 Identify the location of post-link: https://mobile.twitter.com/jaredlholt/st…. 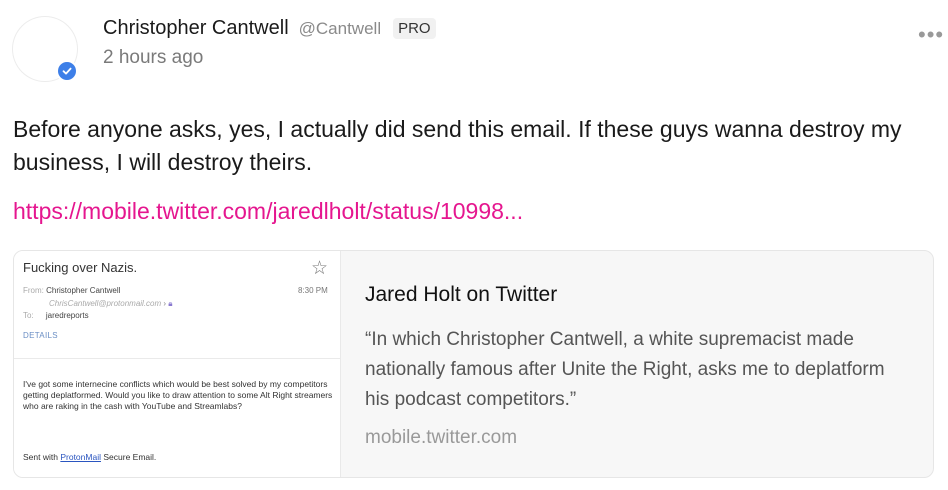
(268, 211).